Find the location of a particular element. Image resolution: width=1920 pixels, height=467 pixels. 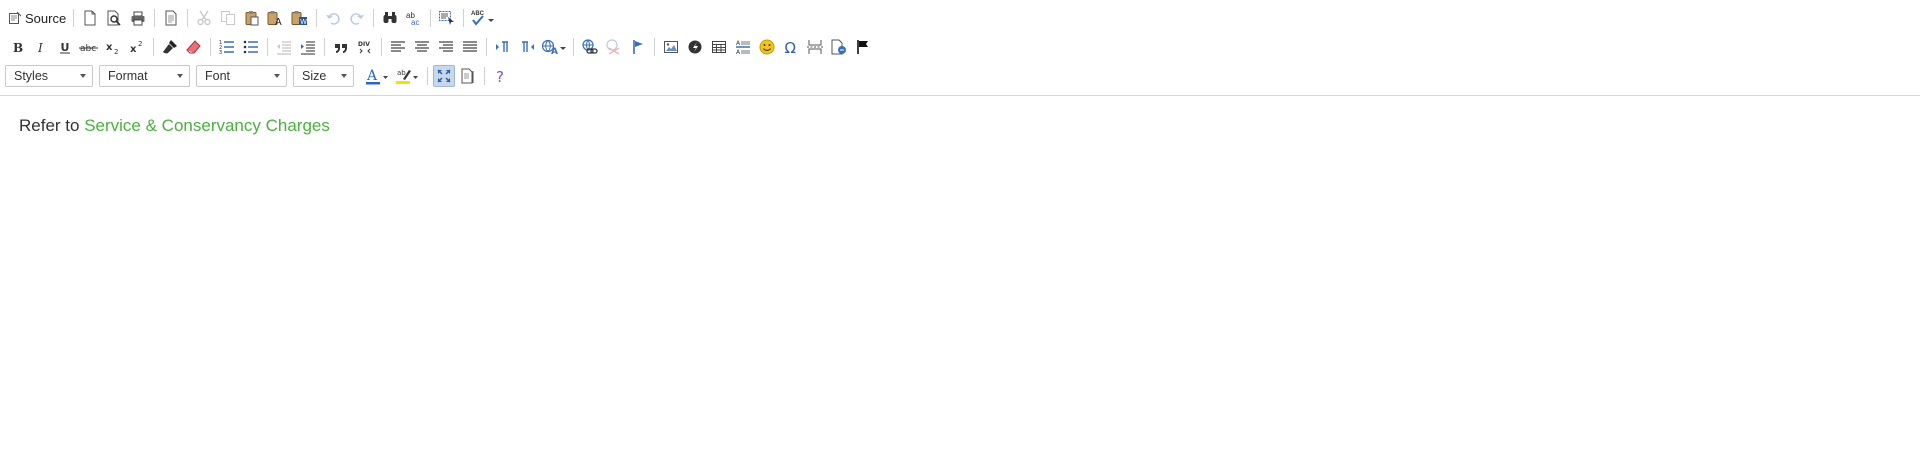

copy-formatting-button is located at coordinates (170, 47).